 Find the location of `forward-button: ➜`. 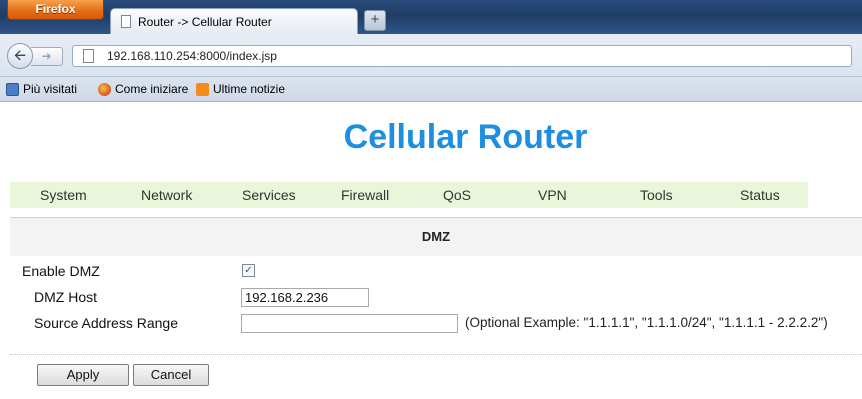

forward-button: ➜ is located at coordinates (47, 56).